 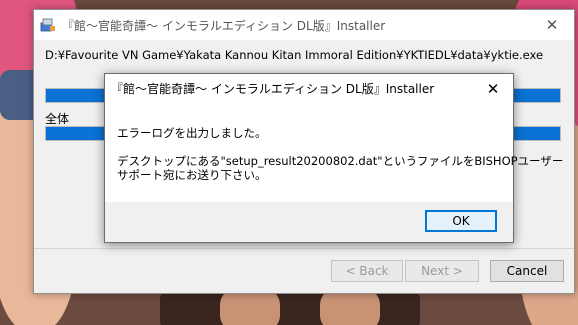 What do you see at coordinates (192, 133) in the screenshot?
I see `dialog-message-line-1: エラーログを出力しました。` at bounding box center [192, 133].